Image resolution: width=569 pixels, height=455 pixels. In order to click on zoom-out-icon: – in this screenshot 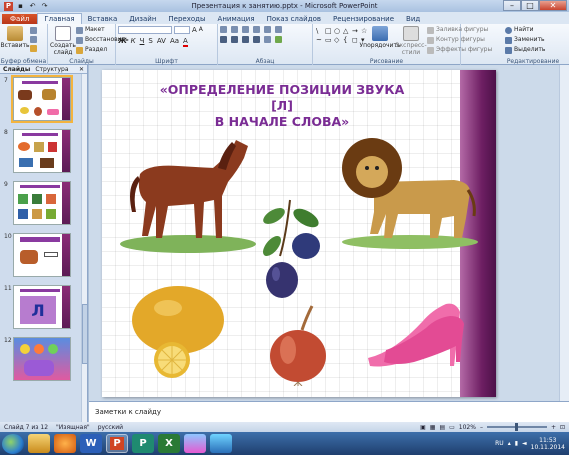, I will do `click(481, 427)`.